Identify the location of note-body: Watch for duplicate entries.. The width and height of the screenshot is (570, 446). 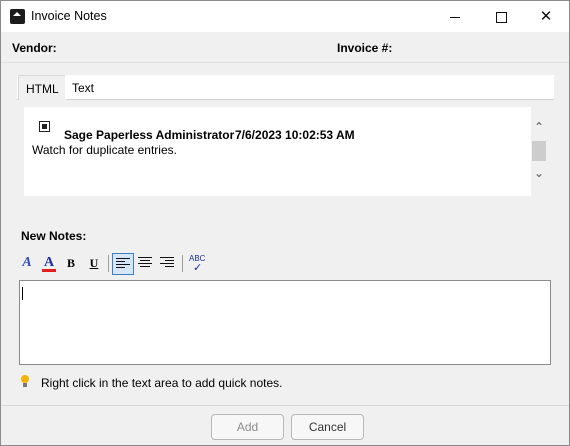
(104, 150).